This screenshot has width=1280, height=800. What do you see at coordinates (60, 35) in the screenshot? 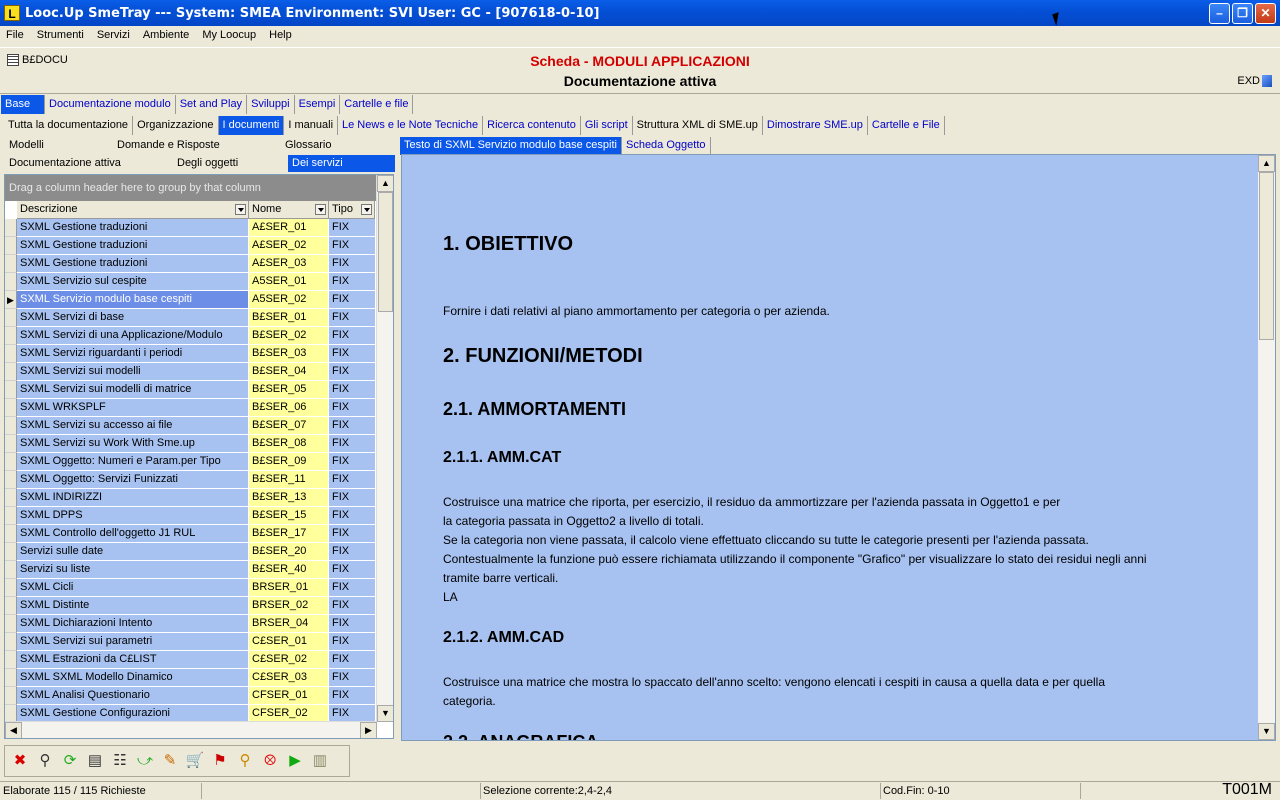
I see `menu-strumenti: Strumenti` at bounding box center [60, 35].